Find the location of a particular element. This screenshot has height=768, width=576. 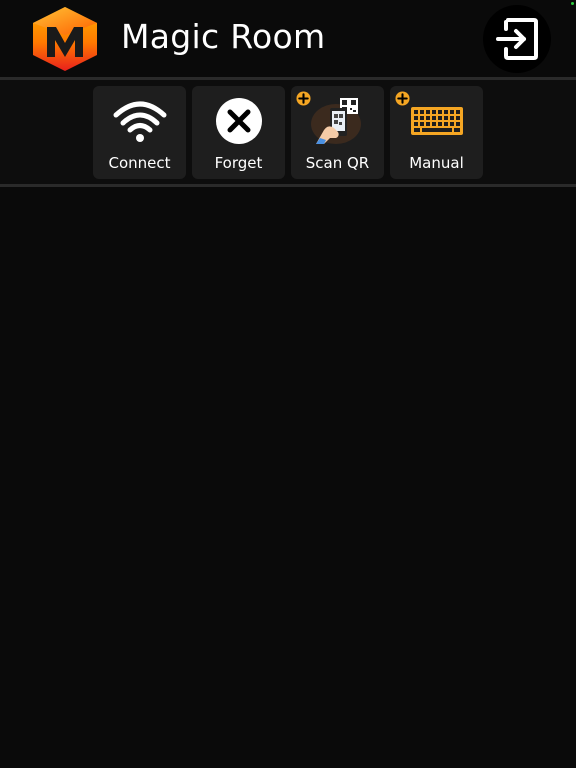

qr-phone-icon is located at coordinates (335, 121).